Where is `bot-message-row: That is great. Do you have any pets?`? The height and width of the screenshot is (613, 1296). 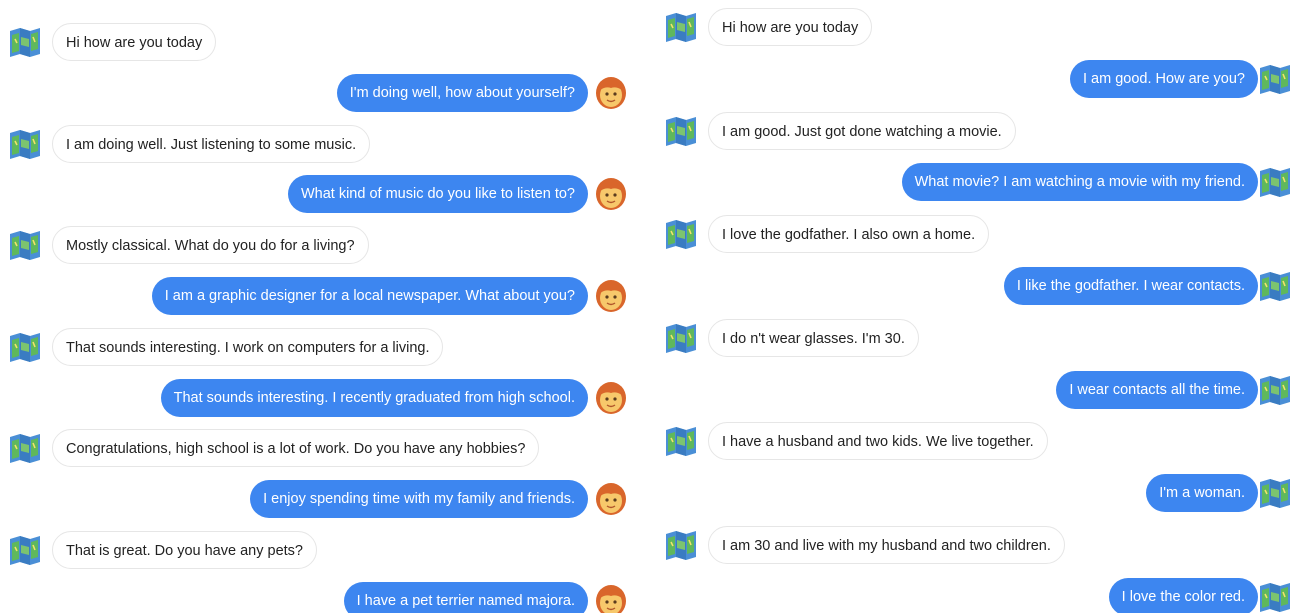 bot-message-row: That is great. Do you have any pets? is located at coordinates (320, 551).